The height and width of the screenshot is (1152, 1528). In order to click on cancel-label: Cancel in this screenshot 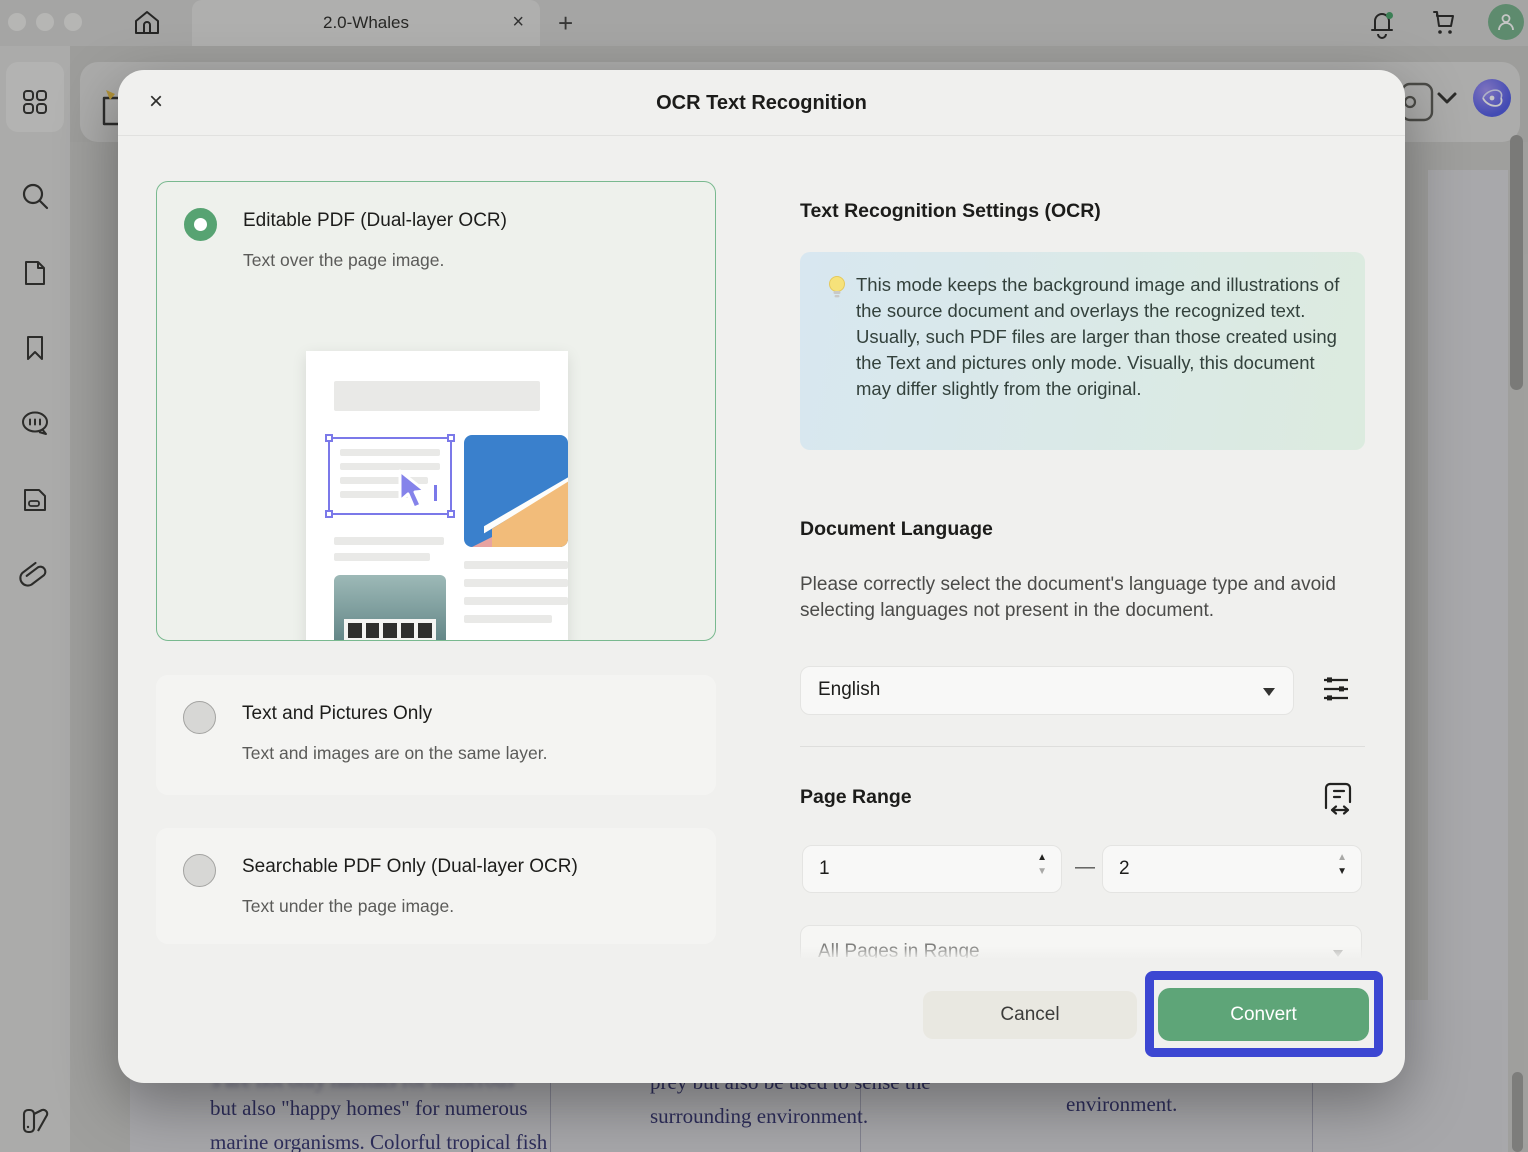, I will do `click(1030, 1014)`.